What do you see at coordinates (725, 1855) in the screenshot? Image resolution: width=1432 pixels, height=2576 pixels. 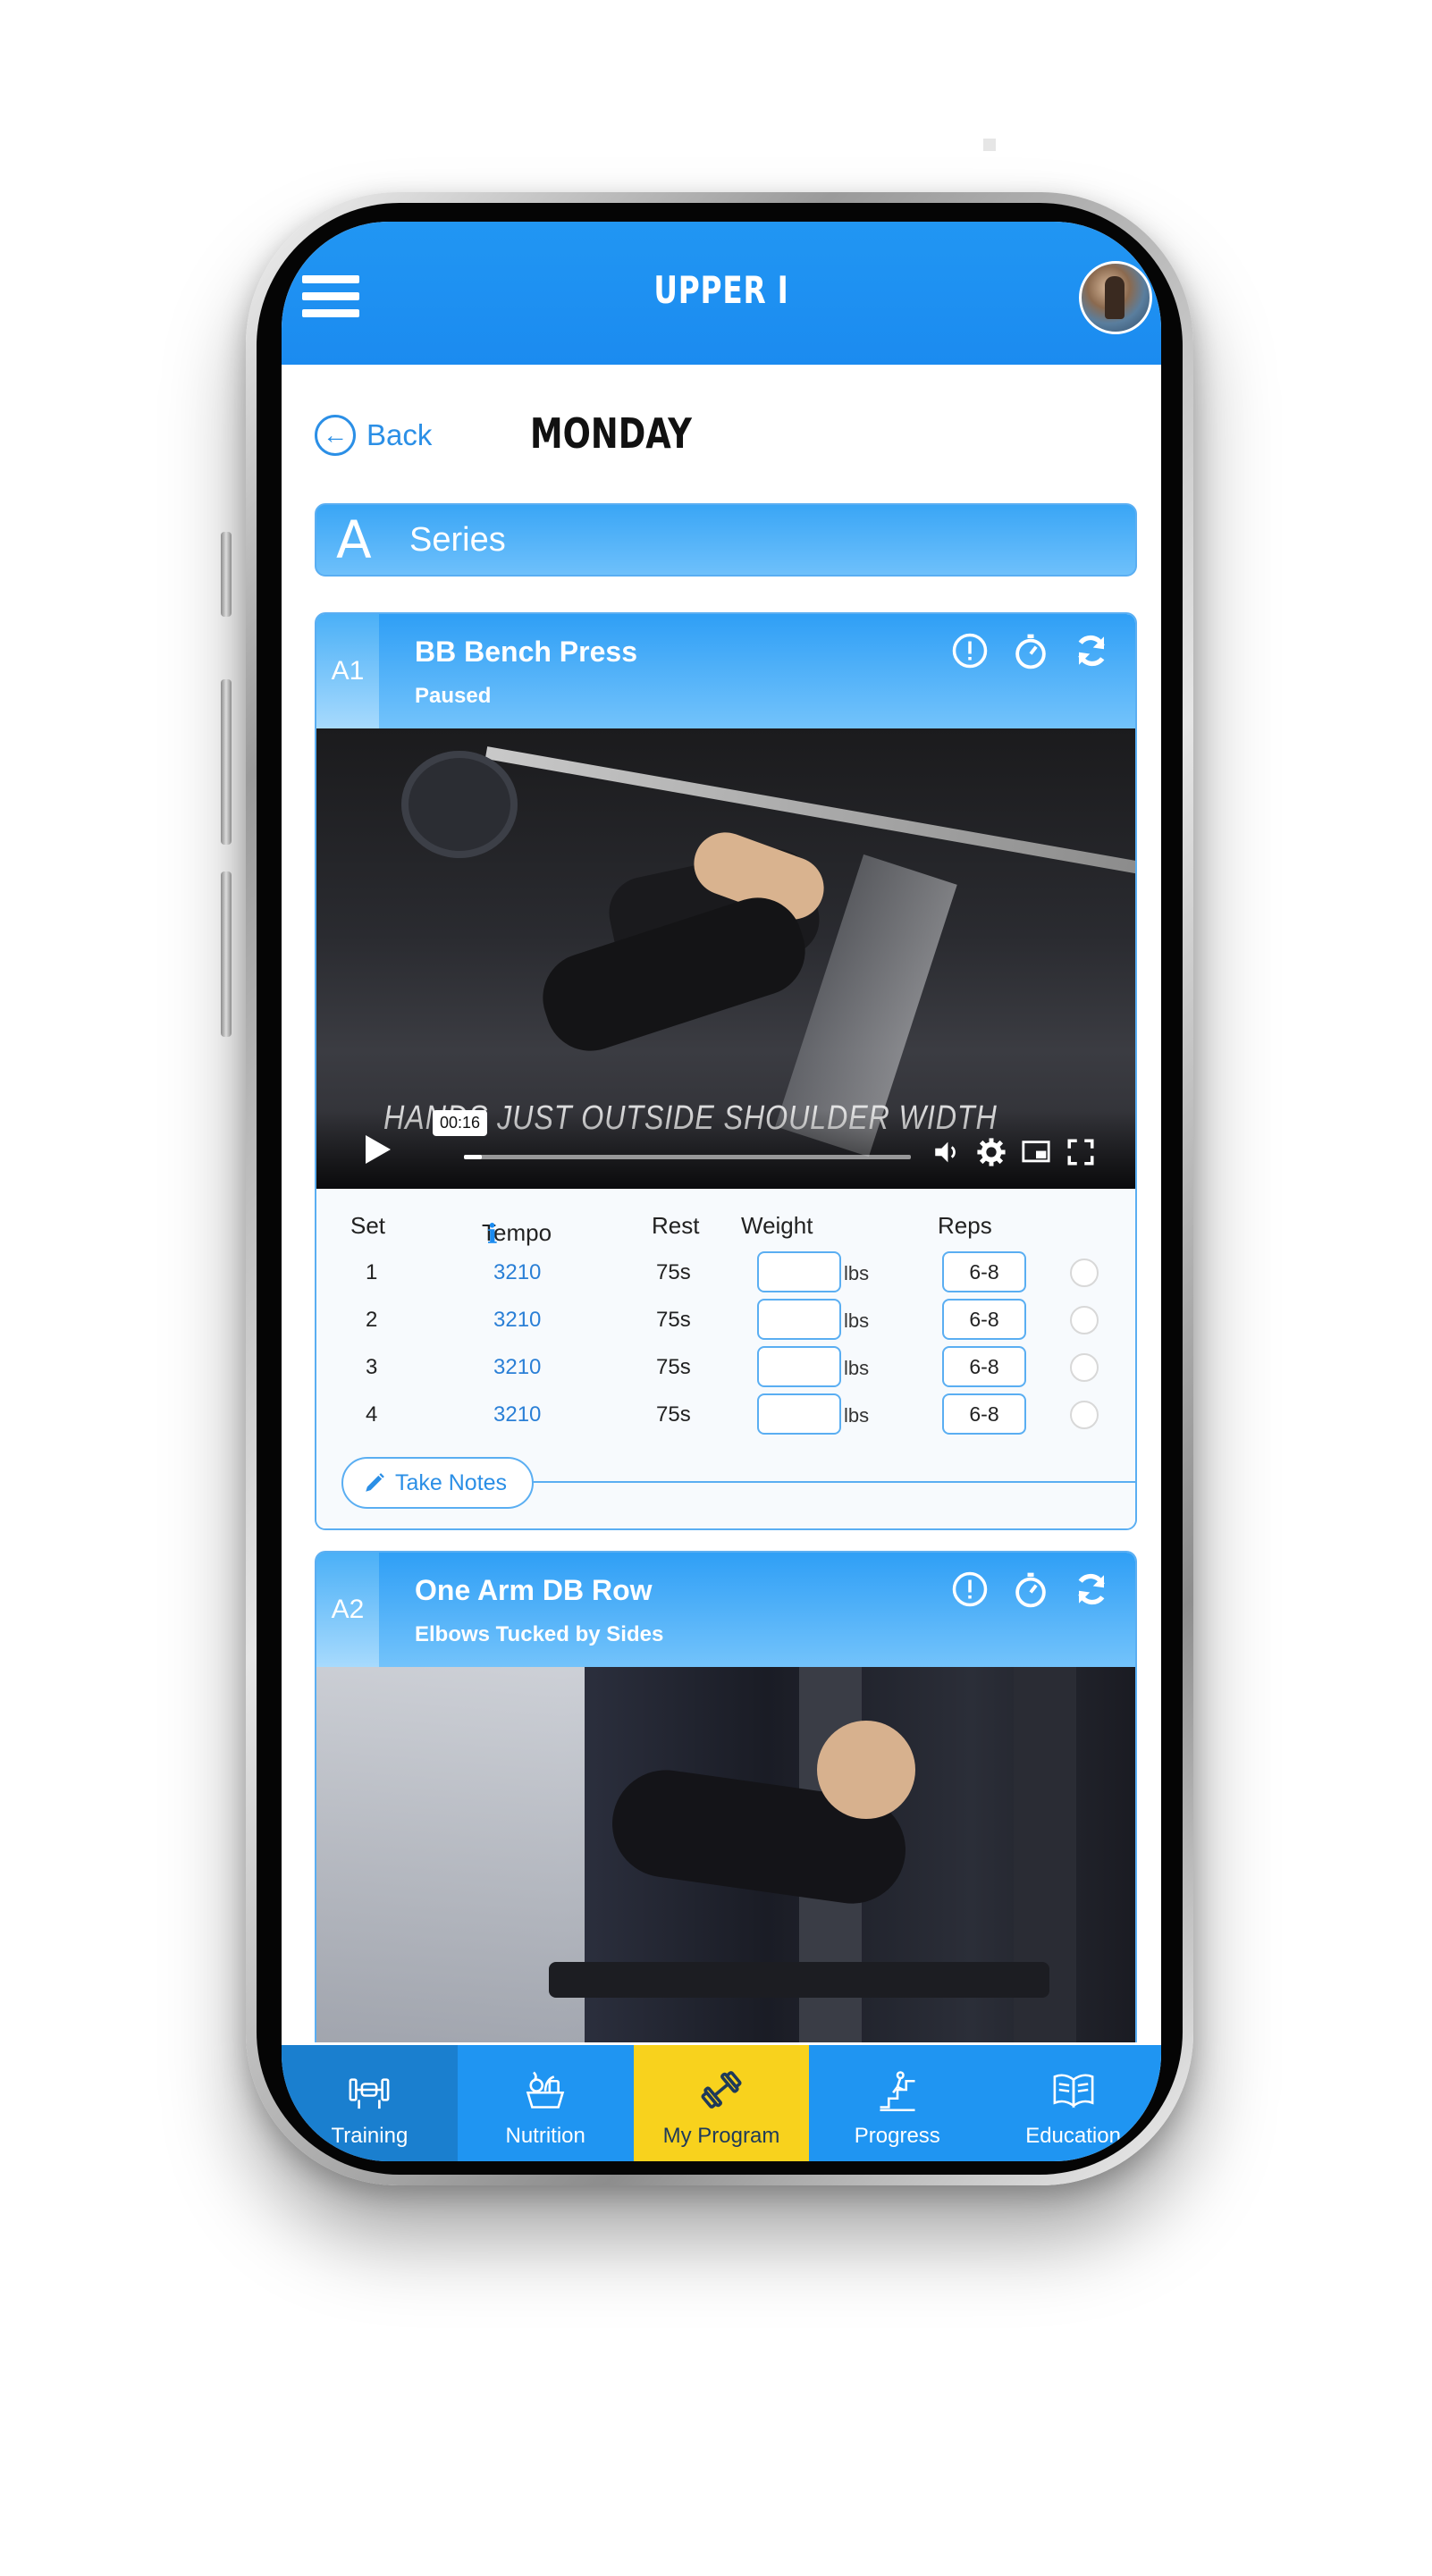 I see `exercise-video` at bounding box center [725, 1855].